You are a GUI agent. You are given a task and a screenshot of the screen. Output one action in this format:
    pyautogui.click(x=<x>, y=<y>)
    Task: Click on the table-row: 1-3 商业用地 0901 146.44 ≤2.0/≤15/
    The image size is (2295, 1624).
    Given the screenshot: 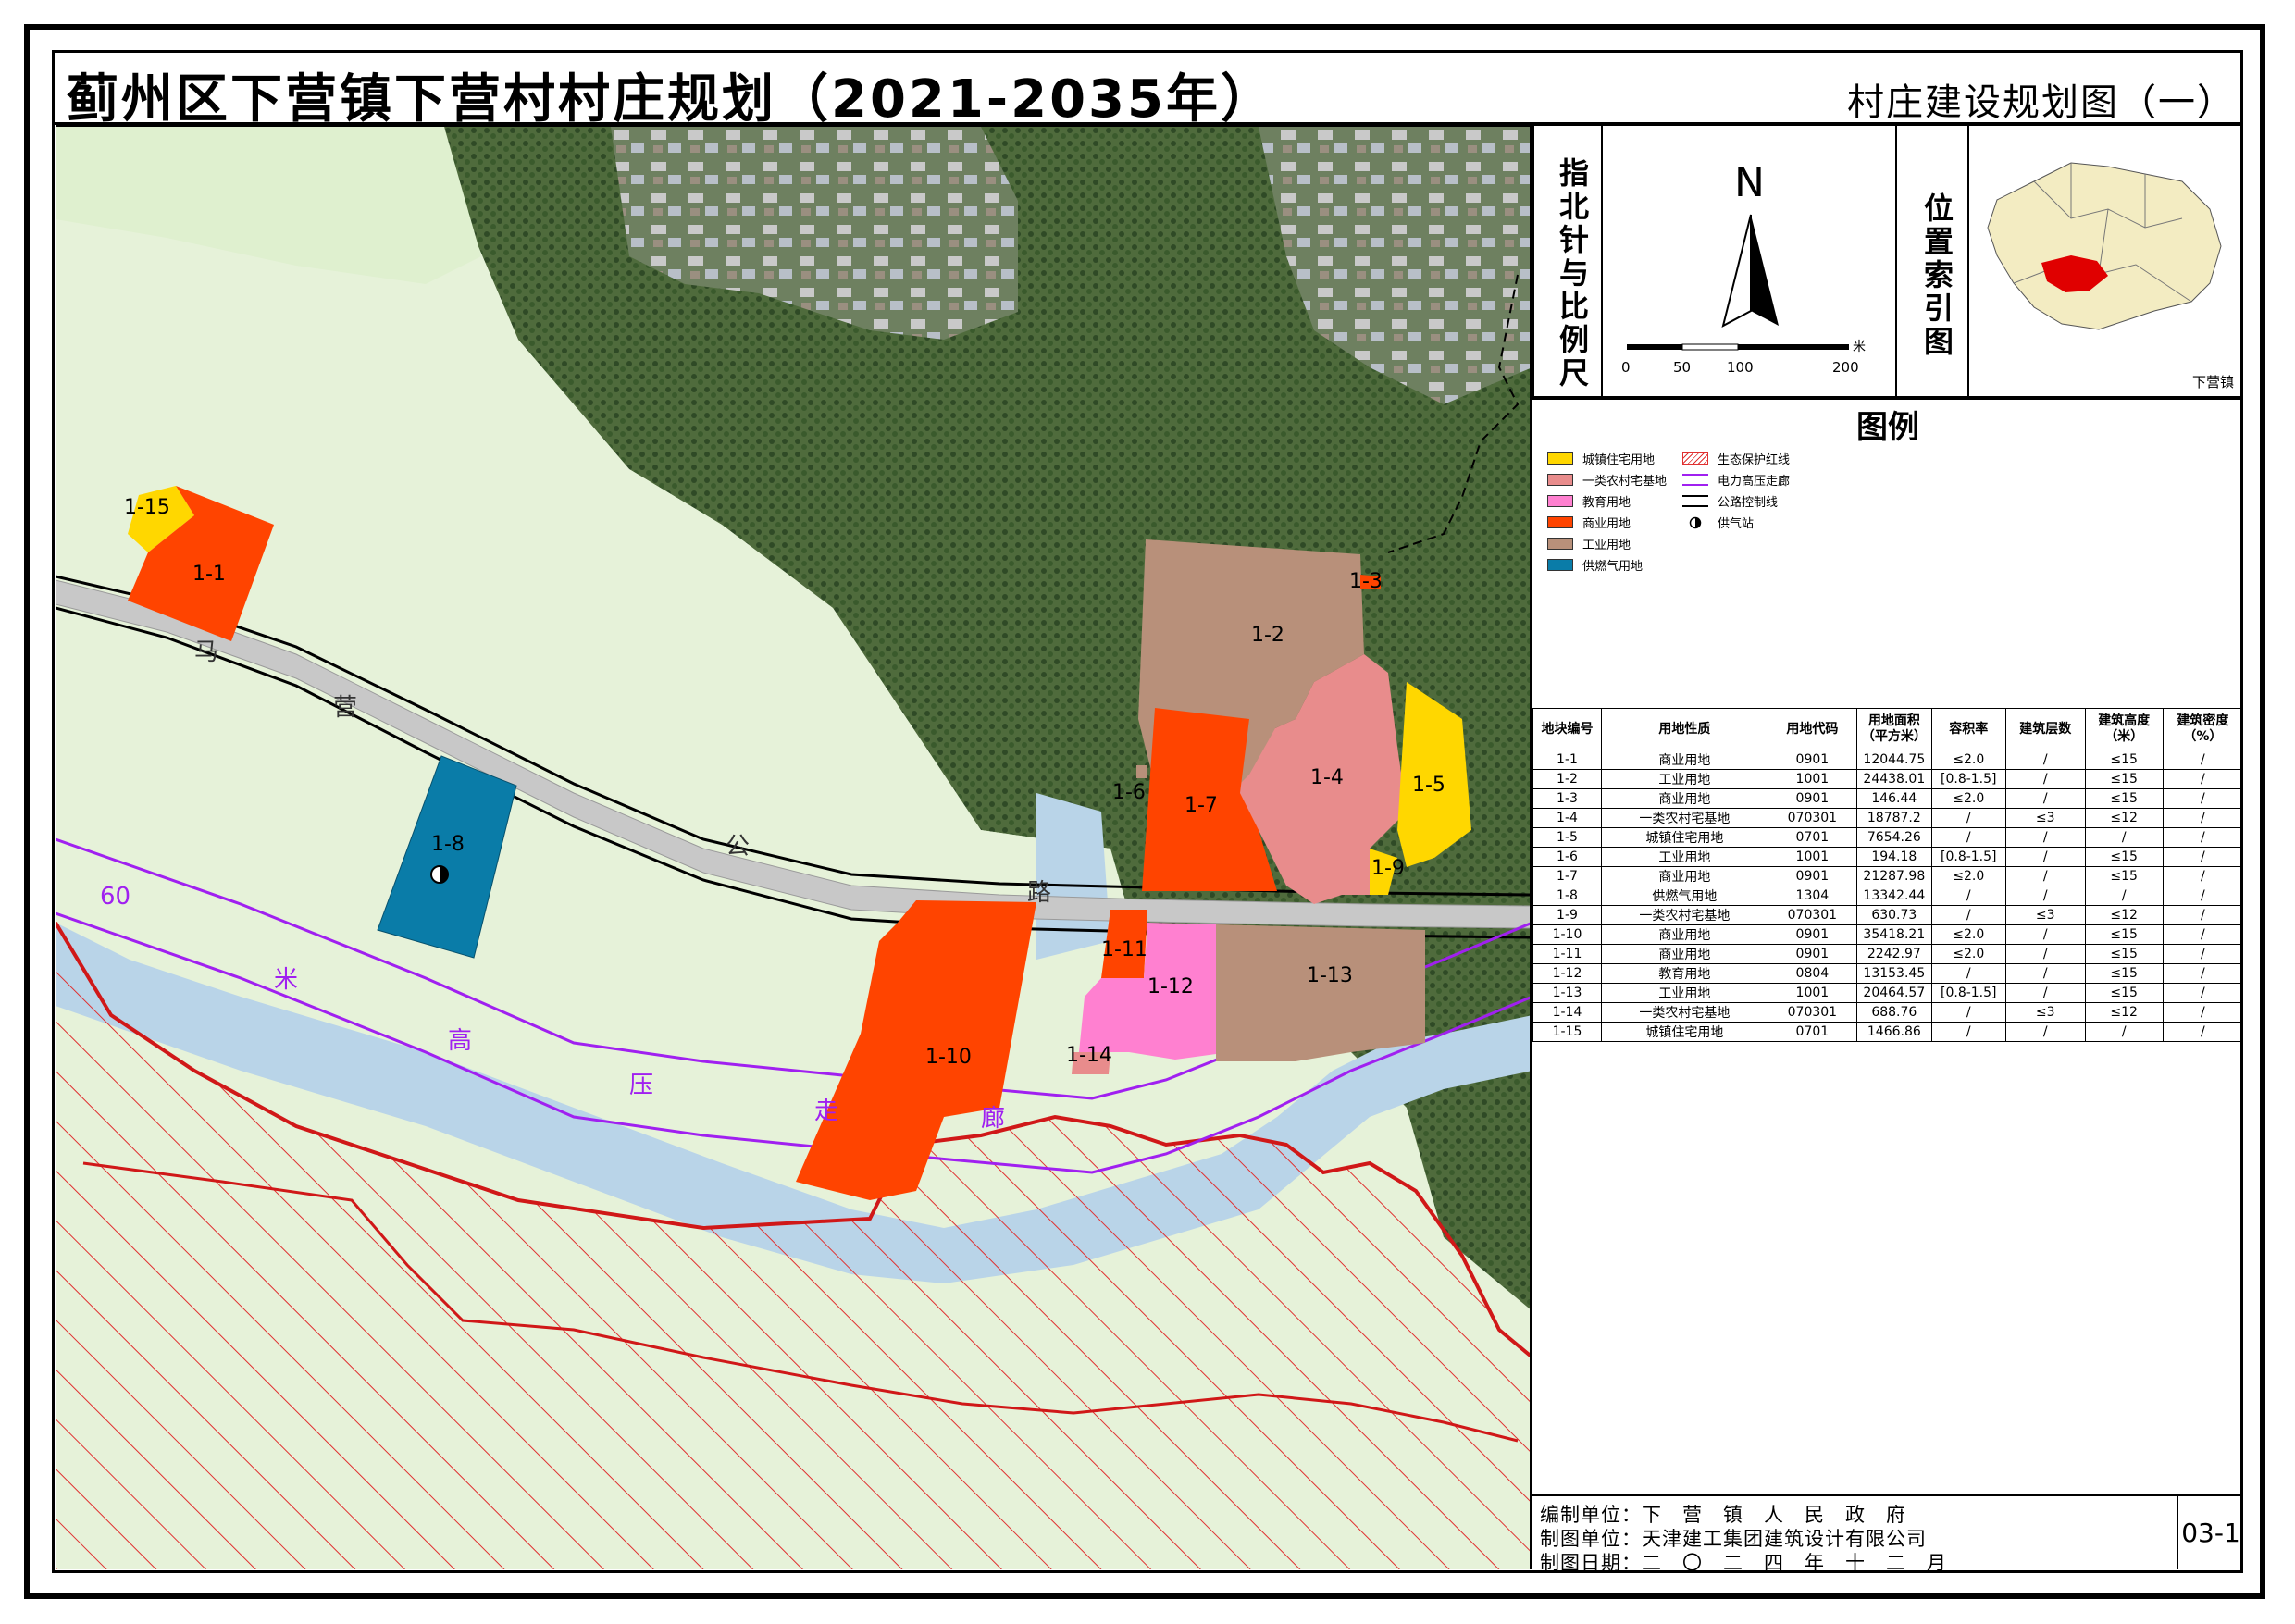 What is the action you would take?
    pyautogui.click(x=1888, y=798)
    